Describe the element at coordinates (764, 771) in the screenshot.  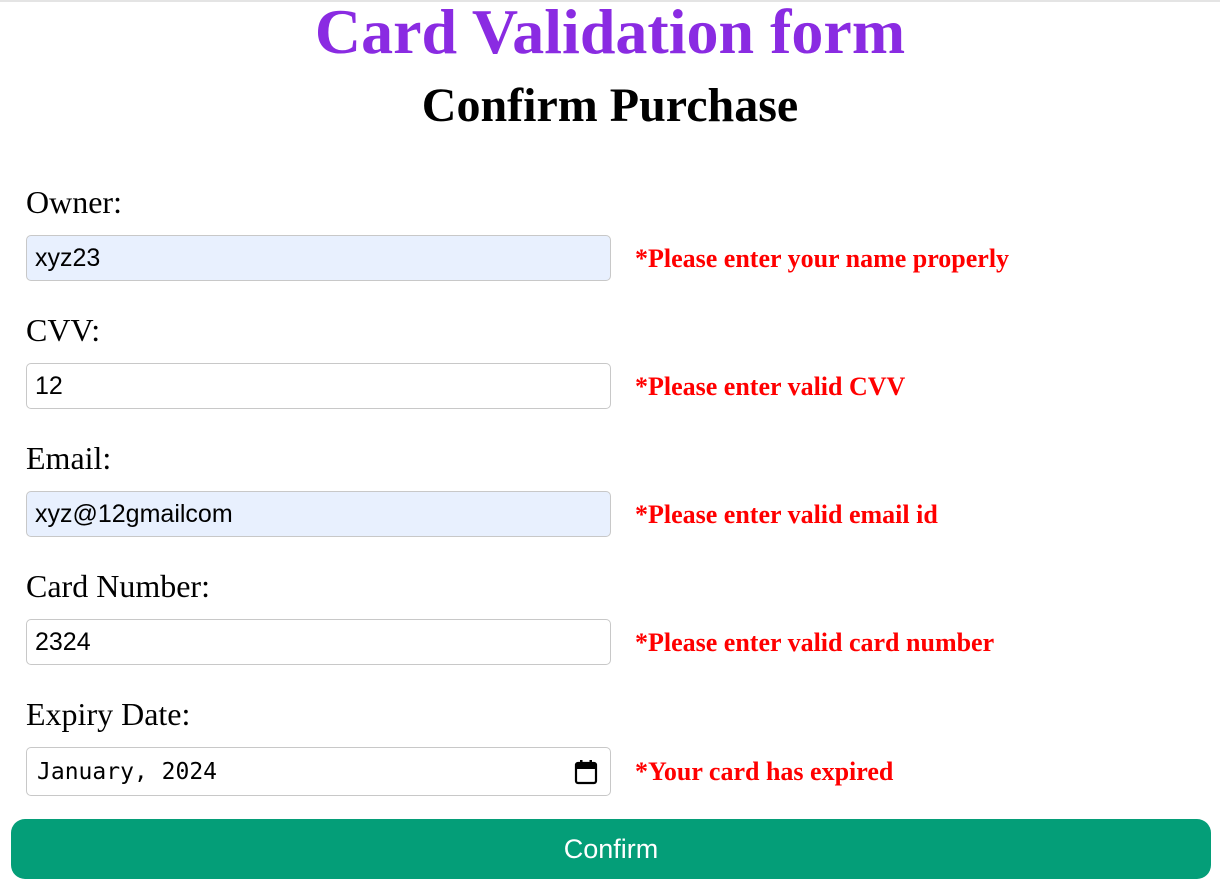
I see `expiry-date-error: *Your card has expired` at that location.